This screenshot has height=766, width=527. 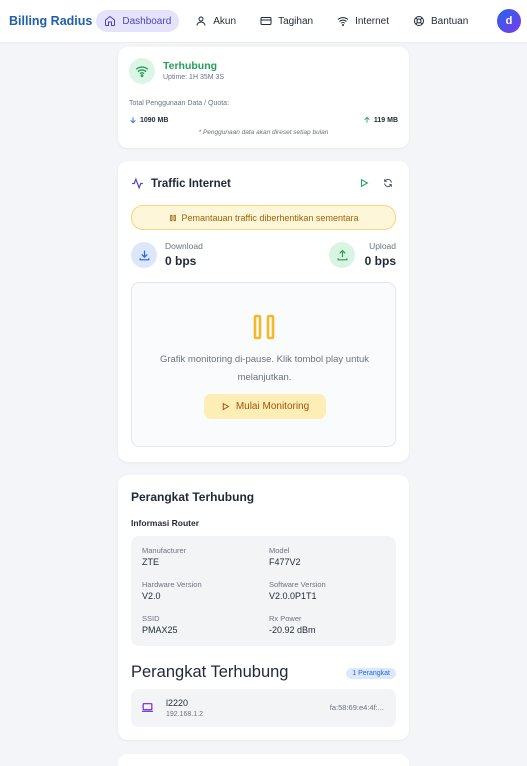 I want to click on router-model: Model F477V2, so click(x=329, y=556).